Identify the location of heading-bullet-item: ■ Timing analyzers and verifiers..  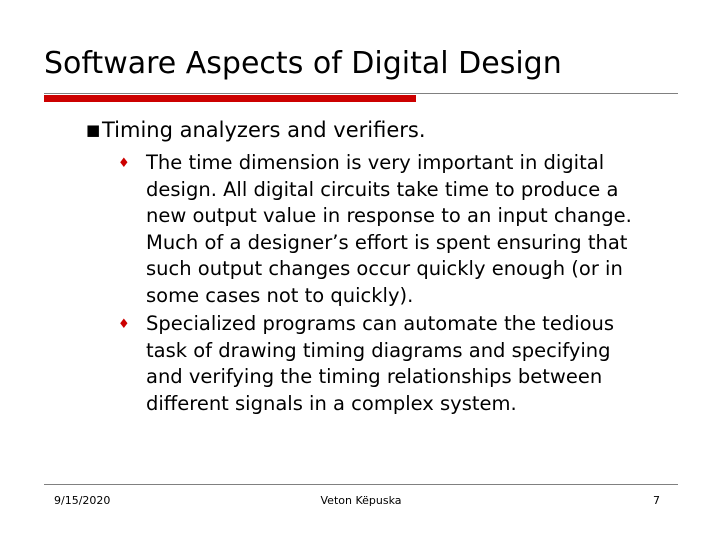
(386, 130).